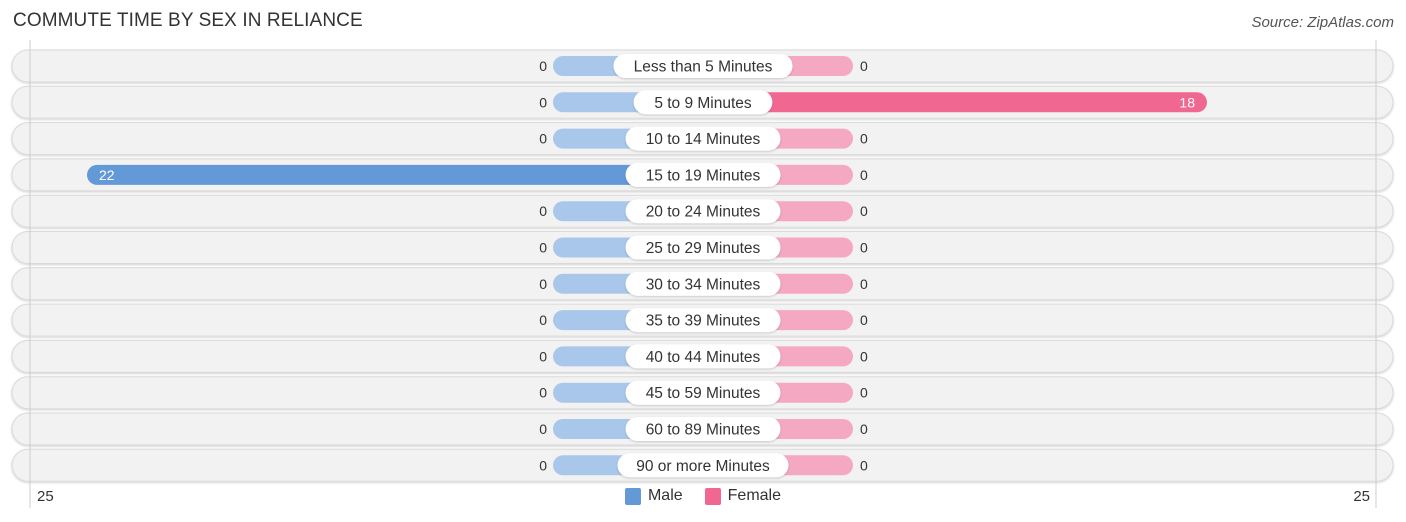  I want to click on value-label-male: 22, so click(107, 175).